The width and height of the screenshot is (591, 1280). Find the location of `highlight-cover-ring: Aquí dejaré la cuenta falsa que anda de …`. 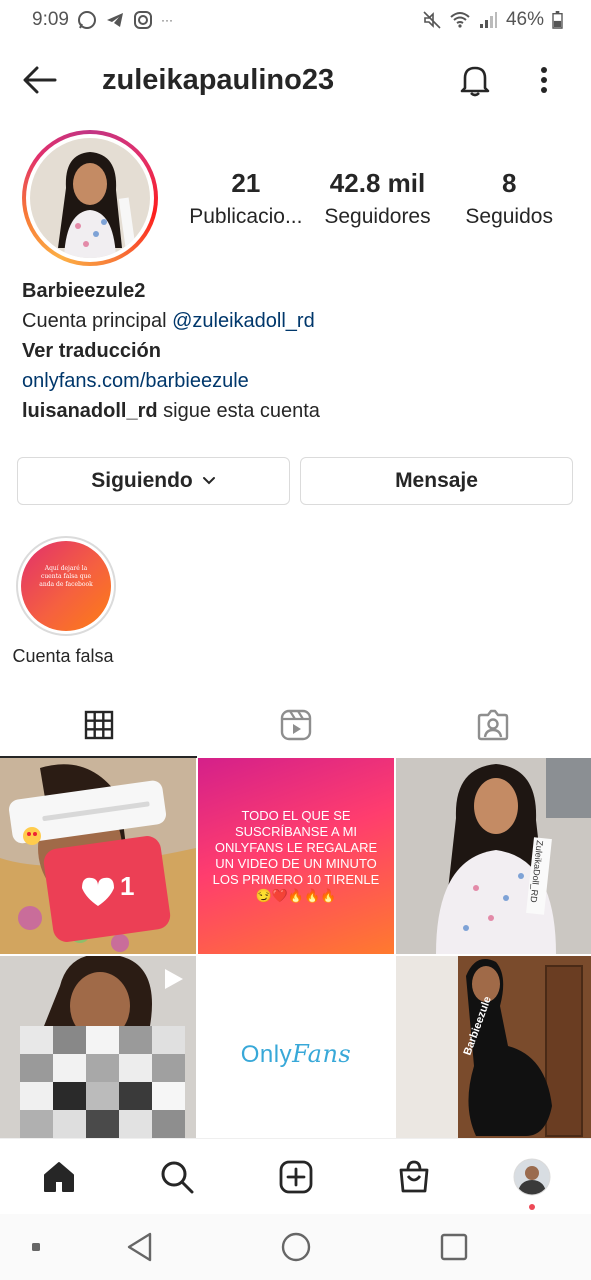

highlight-cover-ring: Aquí dejaré la cuenta falsa que anda de … is located at coordinates (66, 586).